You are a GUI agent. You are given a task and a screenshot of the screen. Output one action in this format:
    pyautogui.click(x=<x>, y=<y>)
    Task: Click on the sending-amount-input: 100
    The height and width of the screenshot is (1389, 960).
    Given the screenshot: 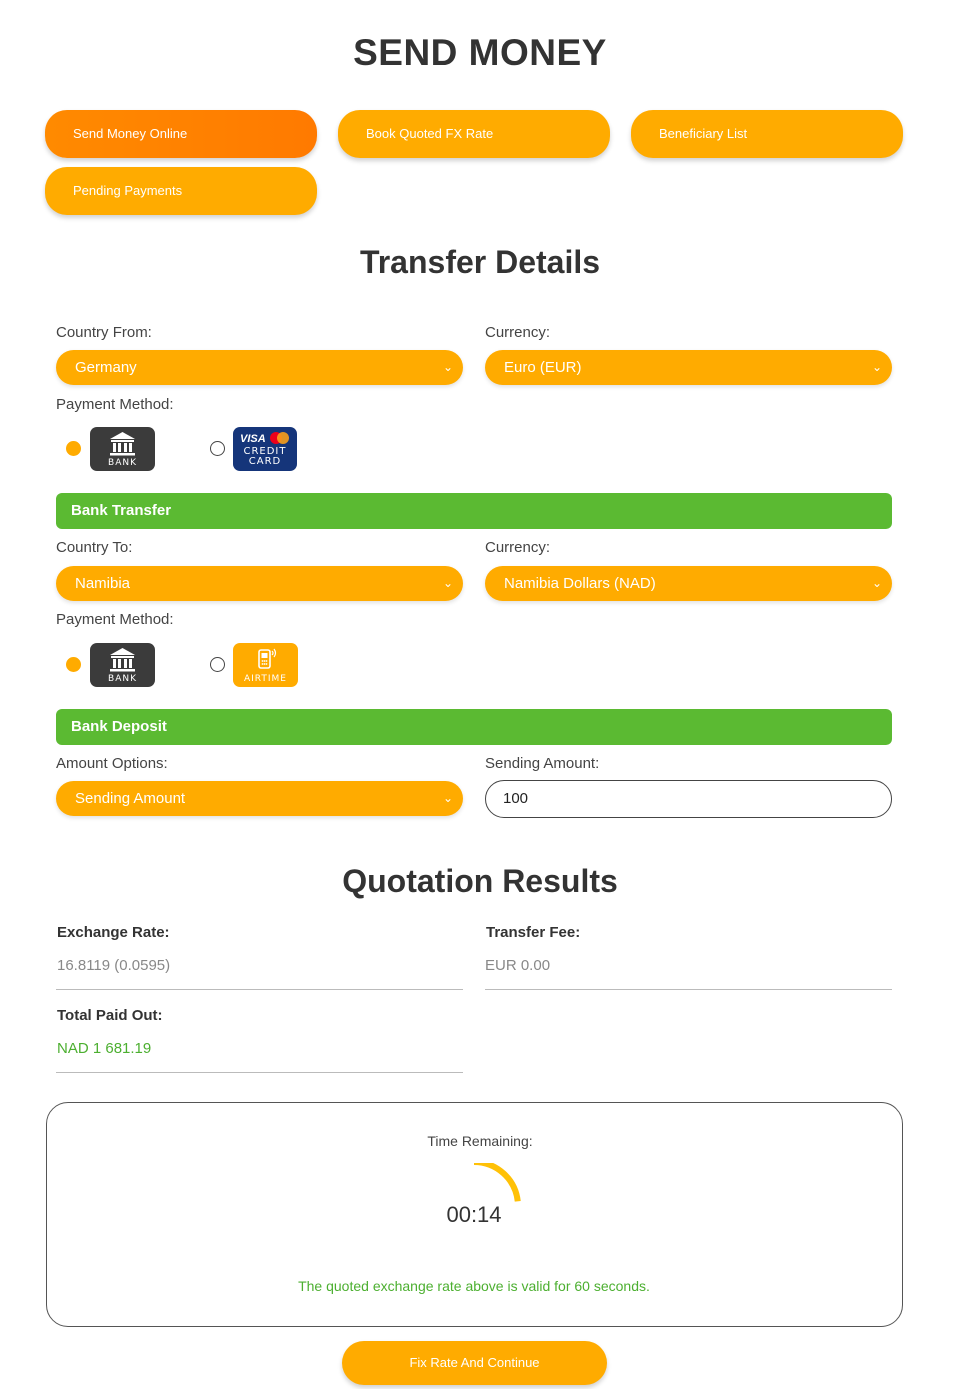 What is the action you would take?
    pyautogui.click(x=688, y=799)
    